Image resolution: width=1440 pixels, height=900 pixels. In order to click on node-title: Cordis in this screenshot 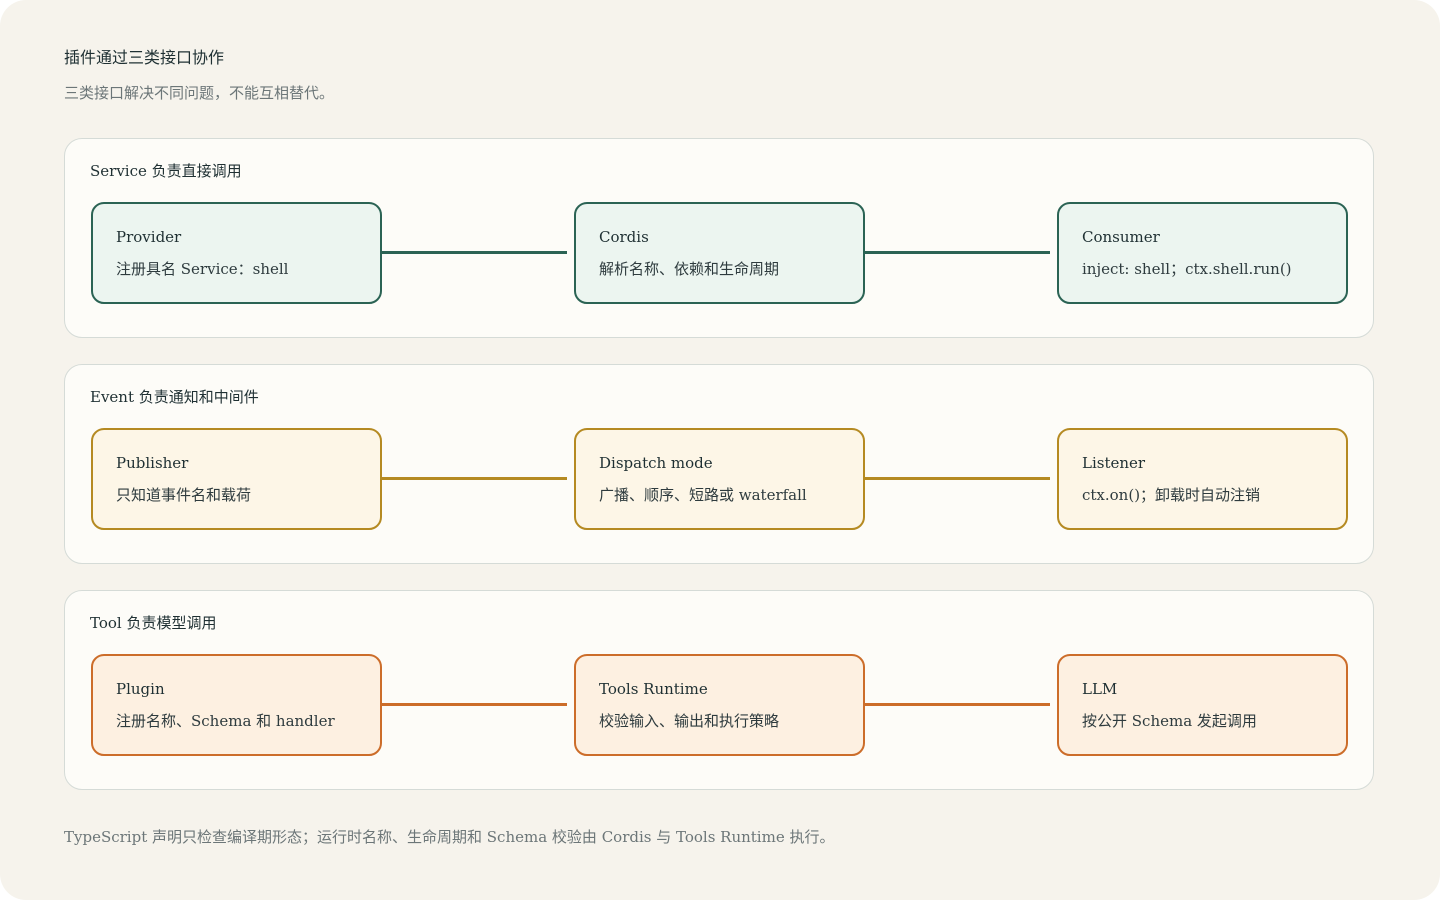, I will do `click(624, 237)`.